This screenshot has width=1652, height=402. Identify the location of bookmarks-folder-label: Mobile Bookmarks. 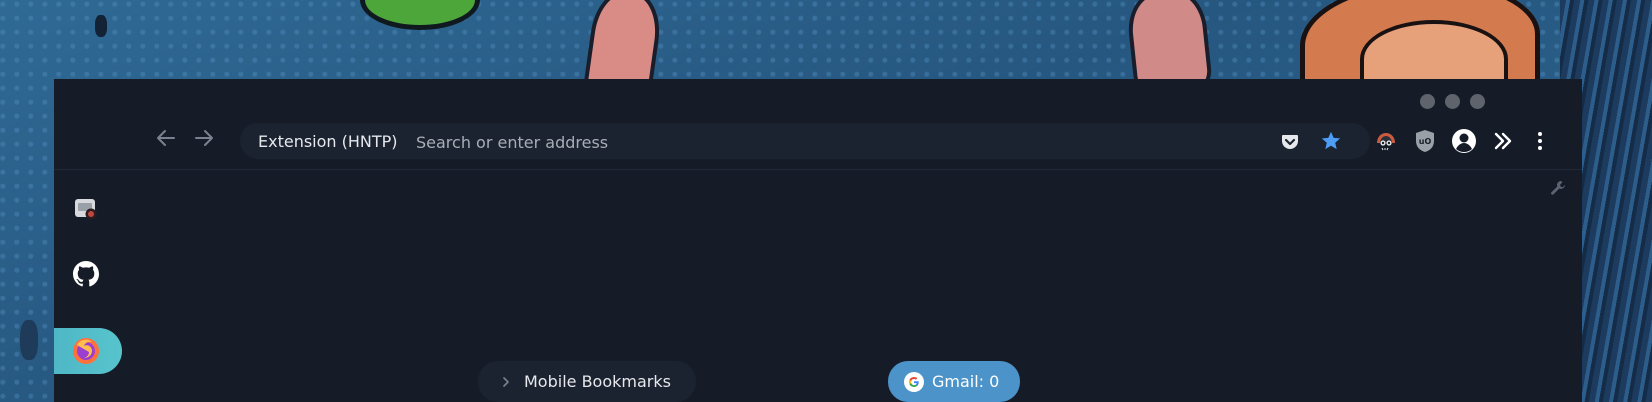
(597, 381).